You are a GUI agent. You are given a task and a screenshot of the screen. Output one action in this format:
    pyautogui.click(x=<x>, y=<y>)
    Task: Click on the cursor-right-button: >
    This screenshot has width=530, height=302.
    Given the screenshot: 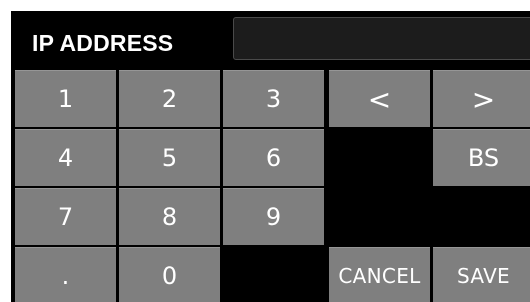 What is the action you would take?
    pyautogui.click(x=481, y=98)
    